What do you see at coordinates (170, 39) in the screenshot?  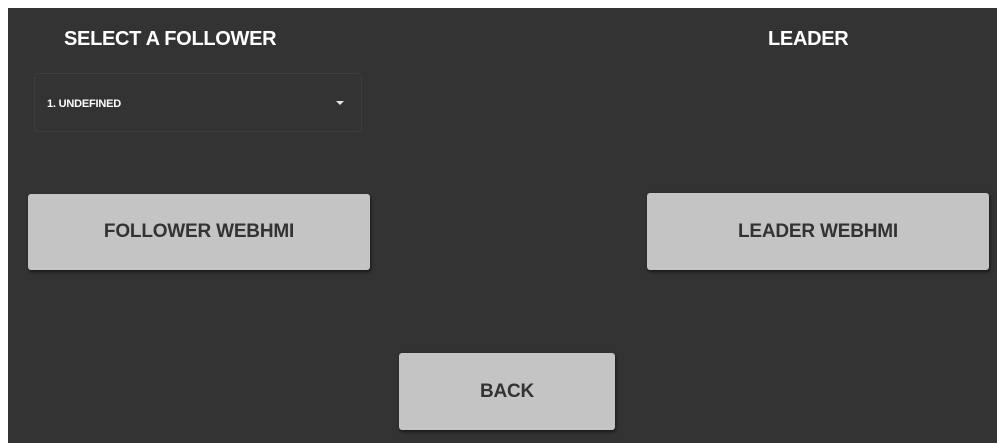 I see `select-follower-heading: SELECT A FOLLOWER` at bounding box center [170, 39].